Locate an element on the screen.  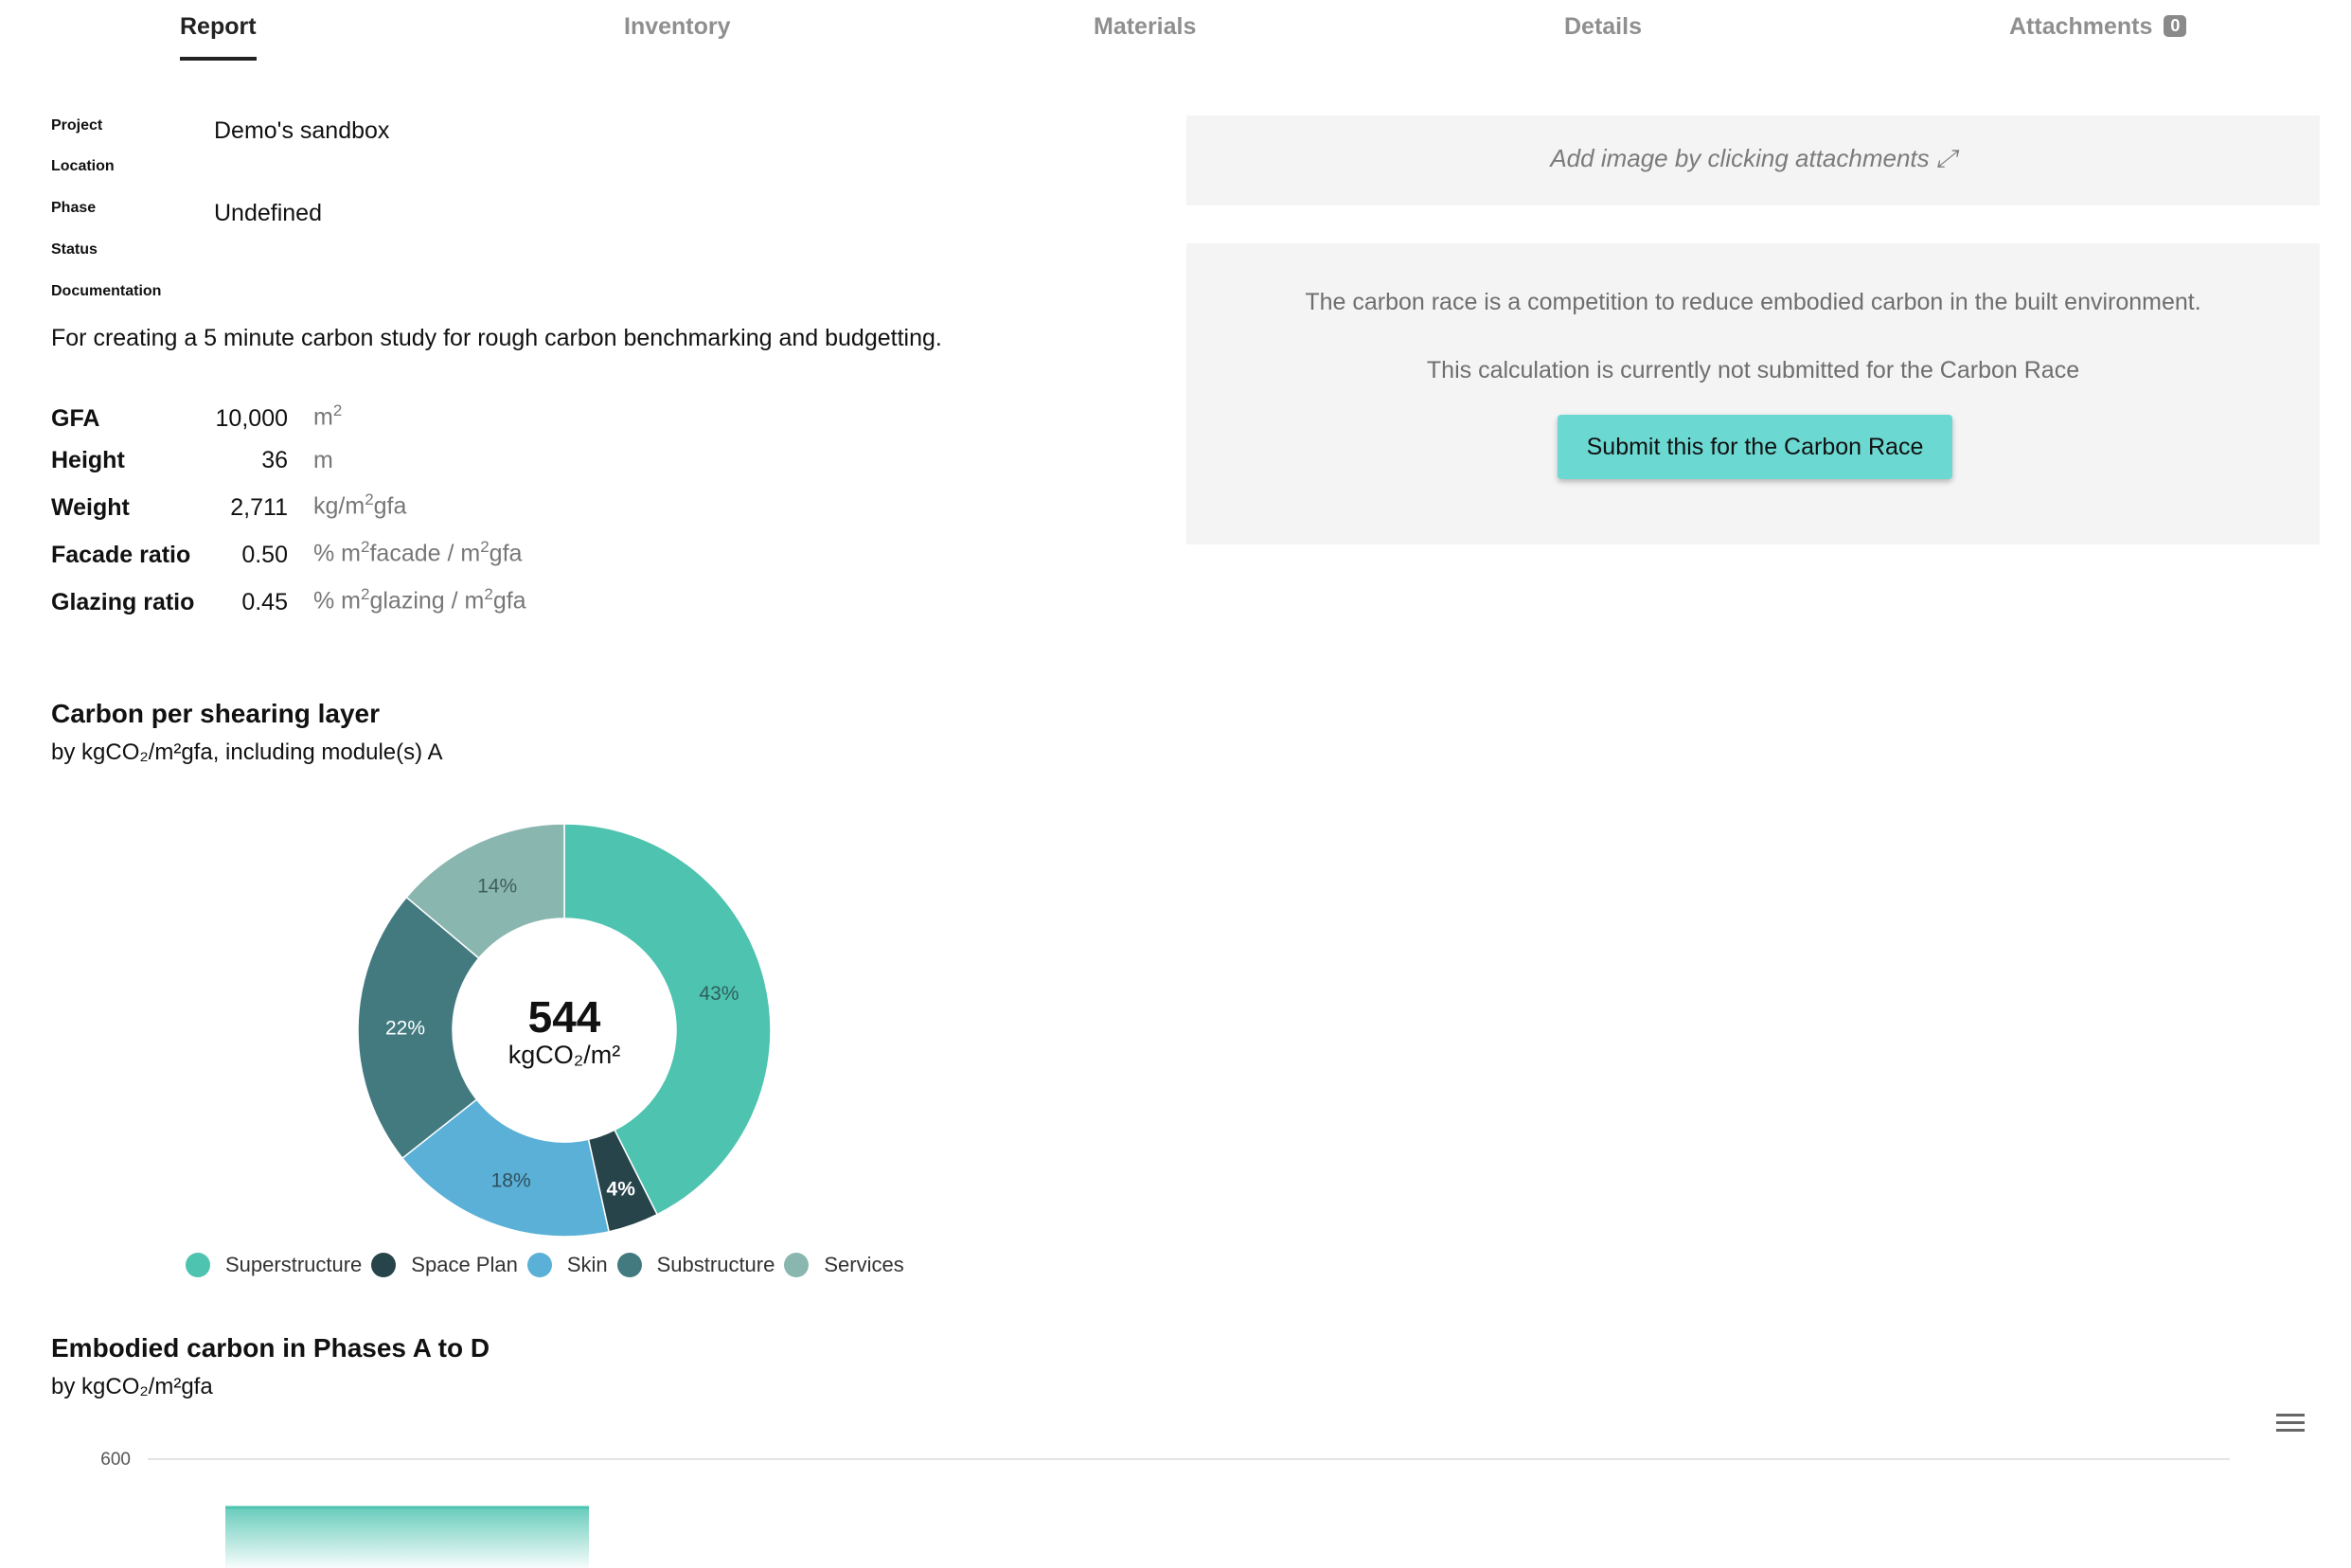
y-tick-label: 600 is located at coordinates (115, 1460).